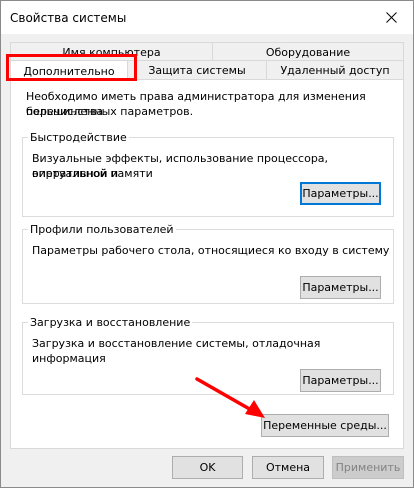 The width and height of the screenshot is (414, 488). What do you see at coordinates (230, 397) in the screenshot?
I see `annotation-arrow-icon` at bounding box center [230, 397].